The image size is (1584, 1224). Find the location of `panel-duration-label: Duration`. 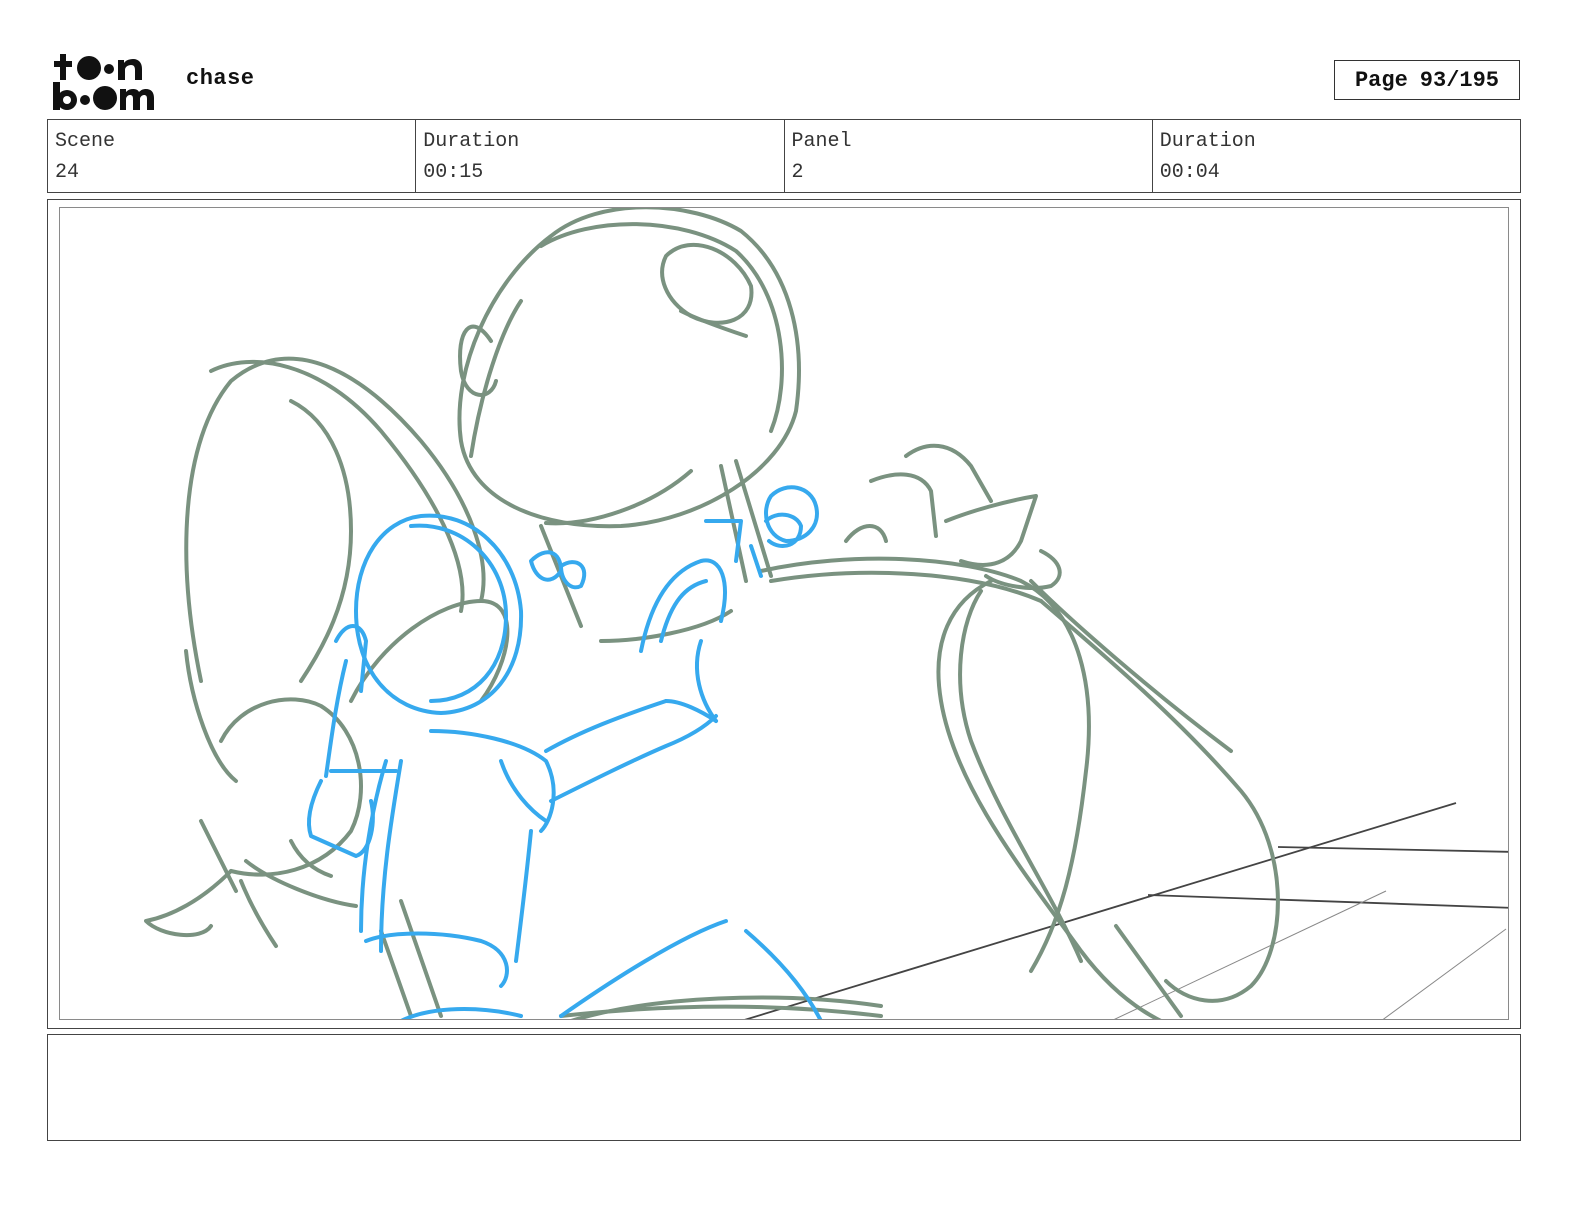

panel-duration-label: Duration is located at coordinates (1207, 141).